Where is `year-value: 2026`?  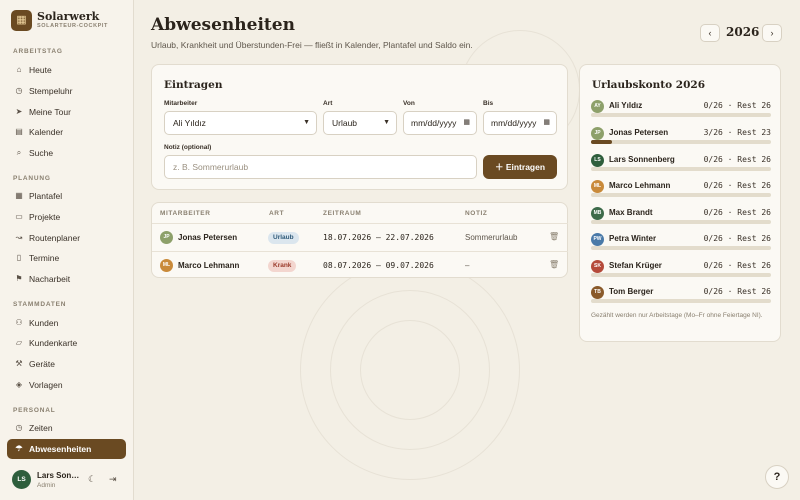 year-value: 2026 is located at coordinates (743, 32).